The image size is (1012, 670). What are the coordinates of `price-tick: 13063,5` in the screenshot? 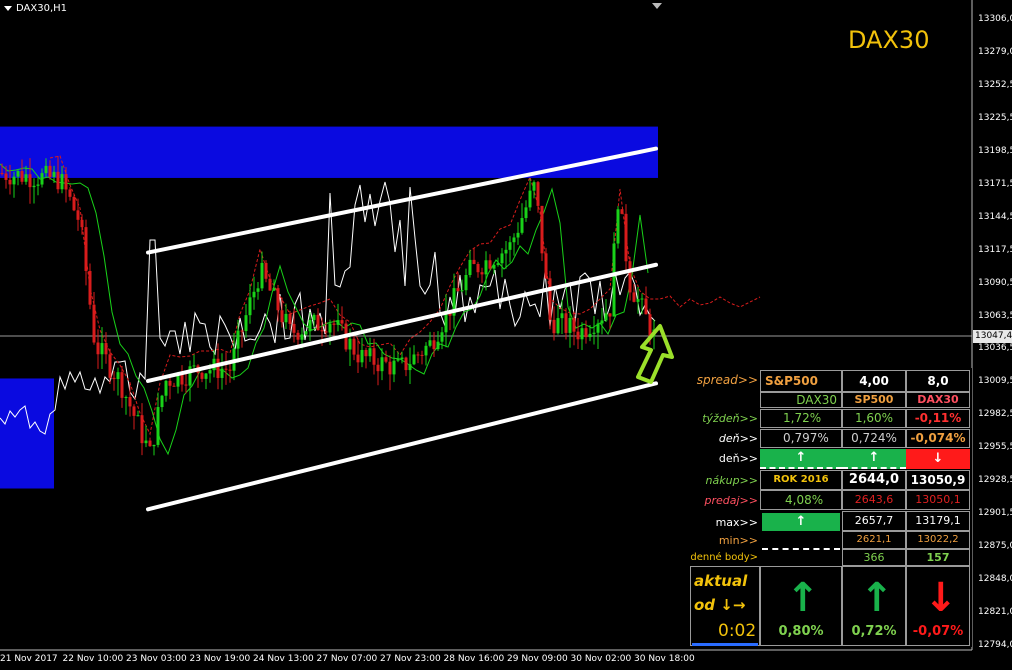 It's located at (995, 315).